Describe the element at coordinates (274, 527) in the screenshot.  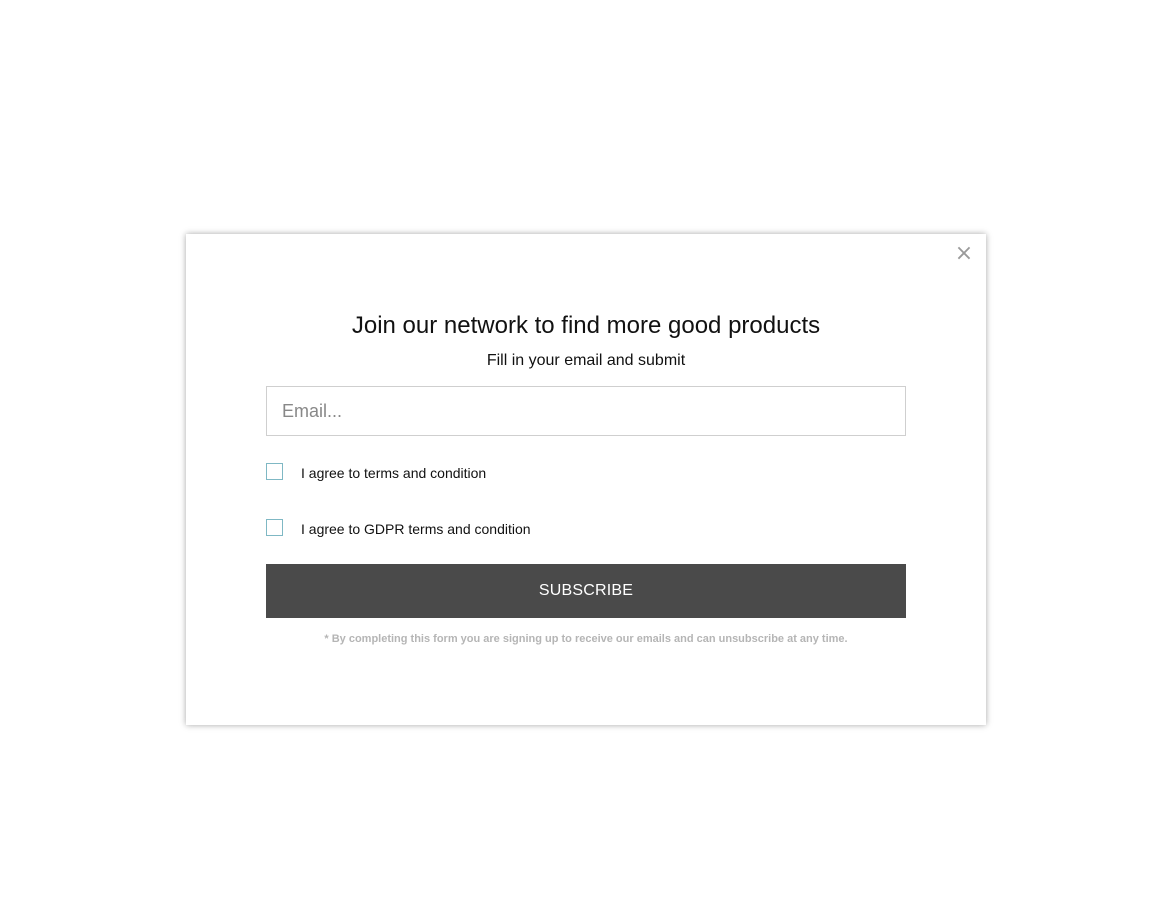
I see `gdpr-checkbox` at that location.